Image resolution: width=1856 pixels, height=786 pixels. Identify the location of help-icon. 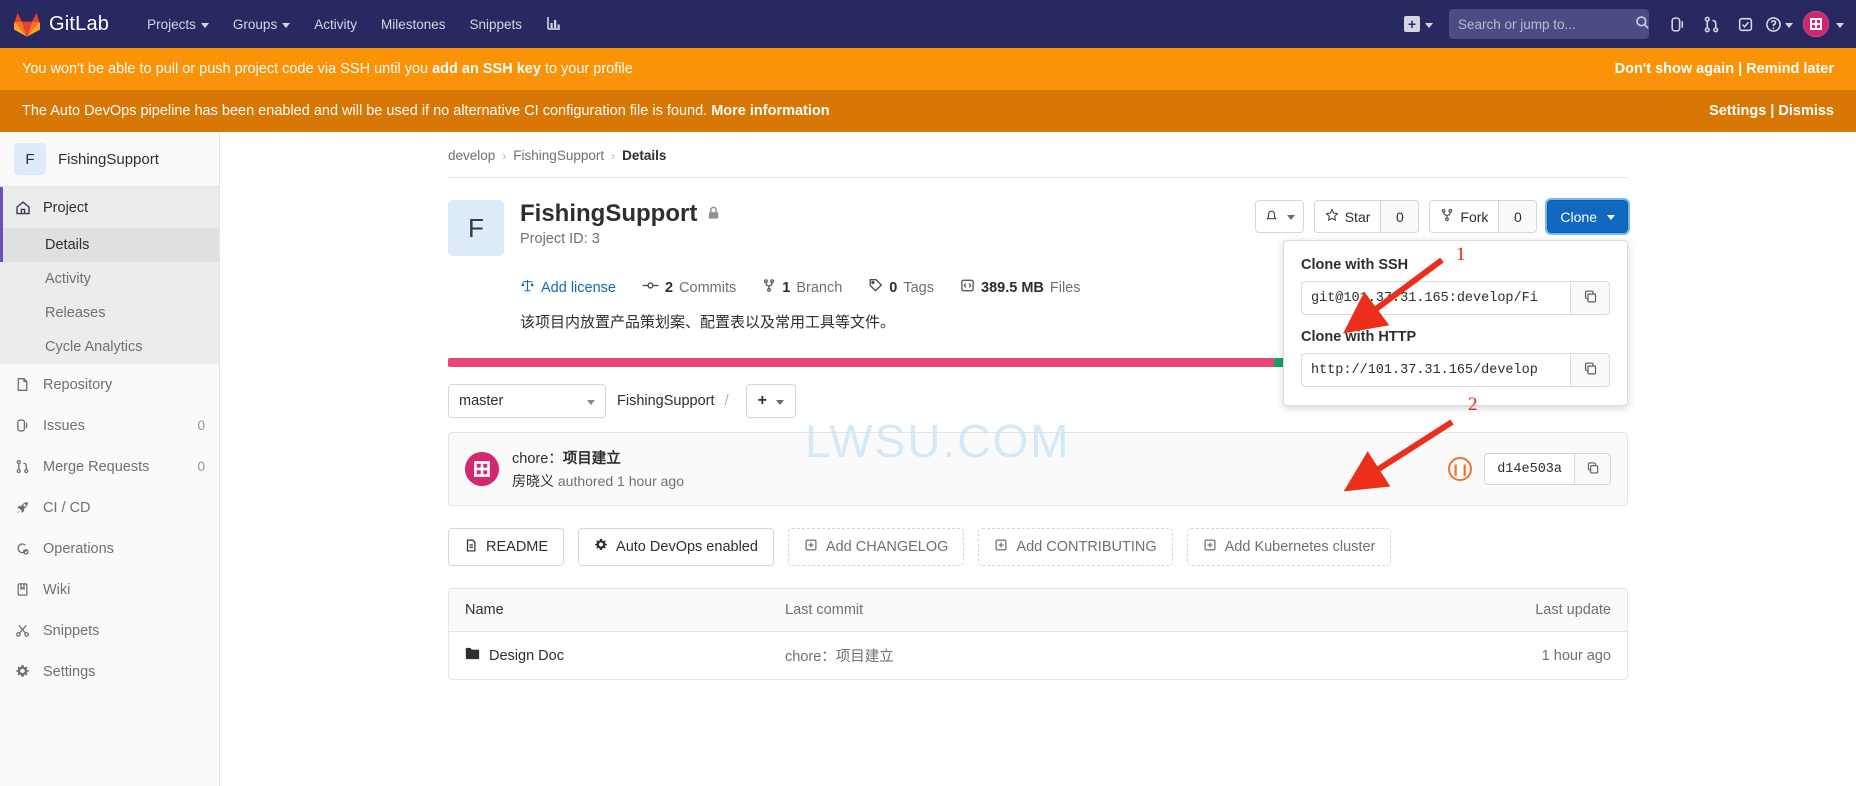
(1779, 24).